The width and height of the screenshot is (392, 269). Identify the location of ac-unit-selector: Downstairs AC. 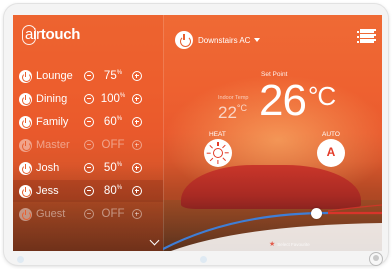
(218, 40).